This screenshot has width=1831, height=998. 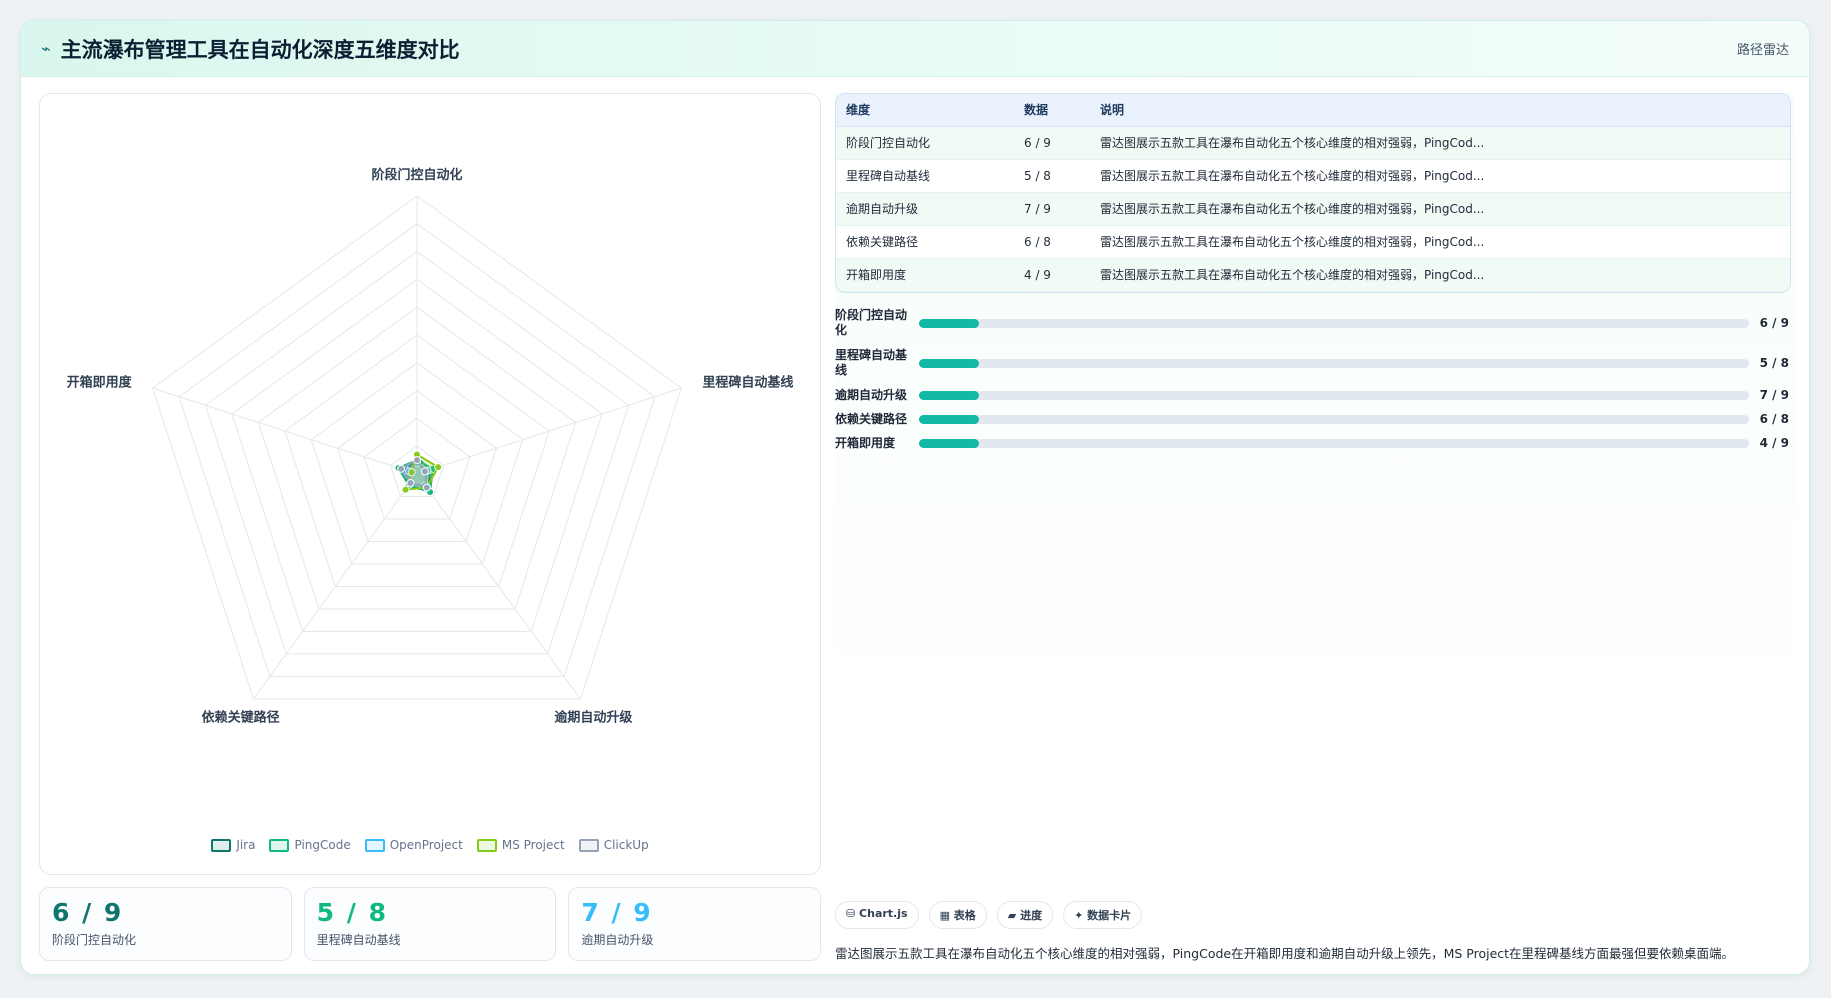 I want to click on table-cell-dimension: 逾期自动升级, so click(x=925, y=209).